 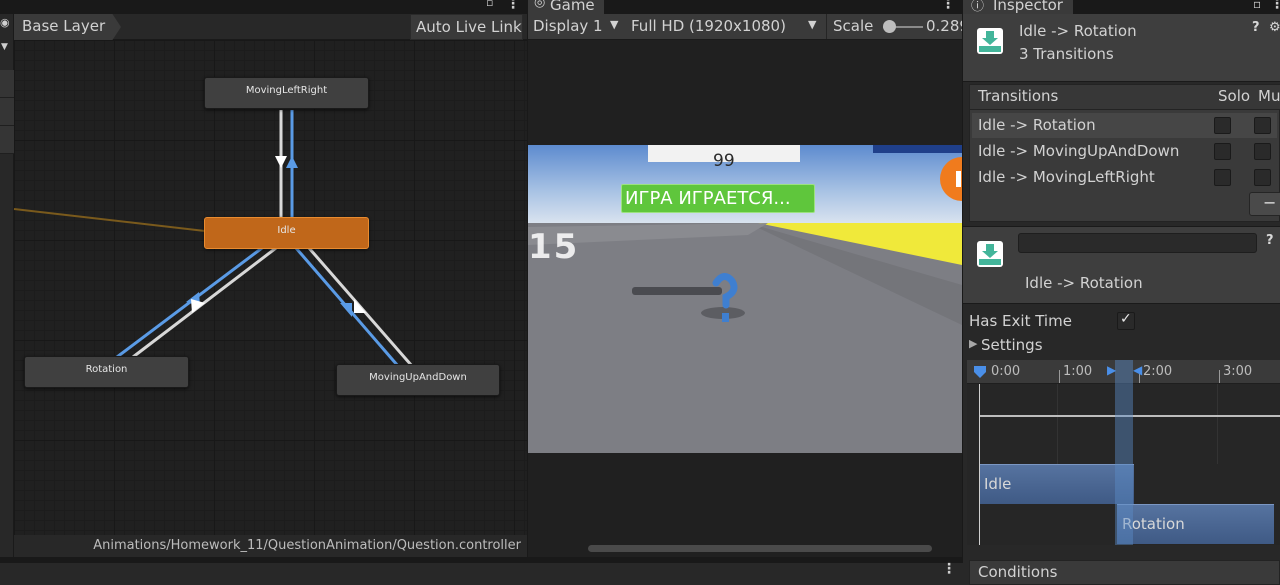 What do you see at coordinates (481, 573) in the screenshot?
I see `bottom-panel: ⋮` at bounding box center [481, 573].